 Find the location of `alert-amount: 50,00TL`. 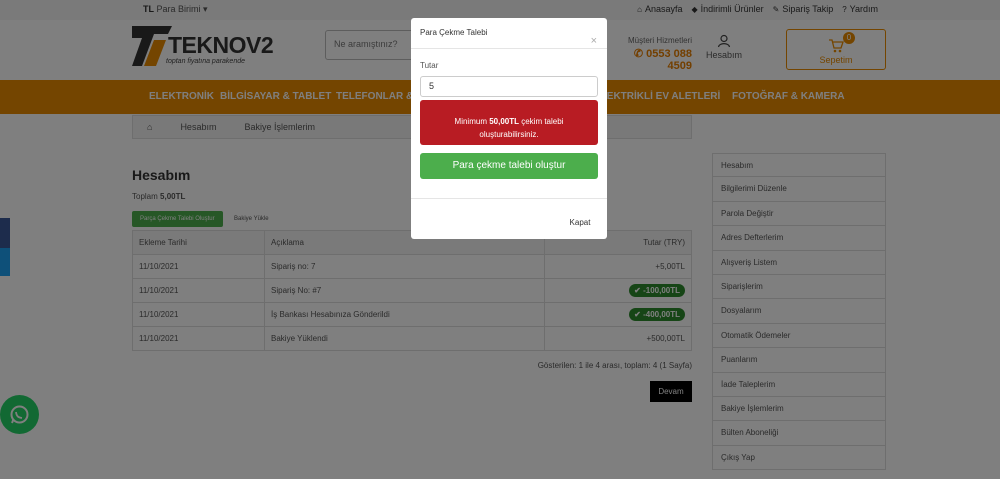

alert-amount: 50,00TL is located at coordinates (504, 121).